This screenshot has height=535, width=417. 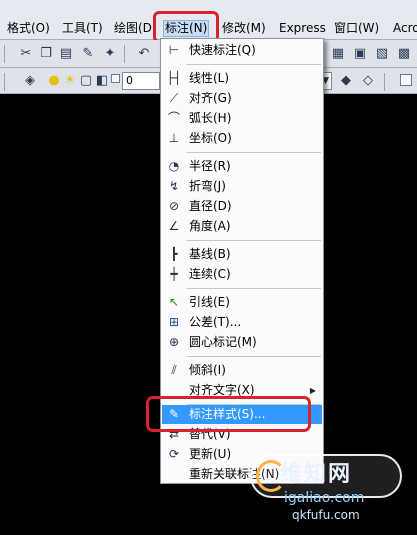 What do you see at coordinates (66, 54) in the screenshot?
I see `paste-icon: ▤` at bounding box center [66, 54].